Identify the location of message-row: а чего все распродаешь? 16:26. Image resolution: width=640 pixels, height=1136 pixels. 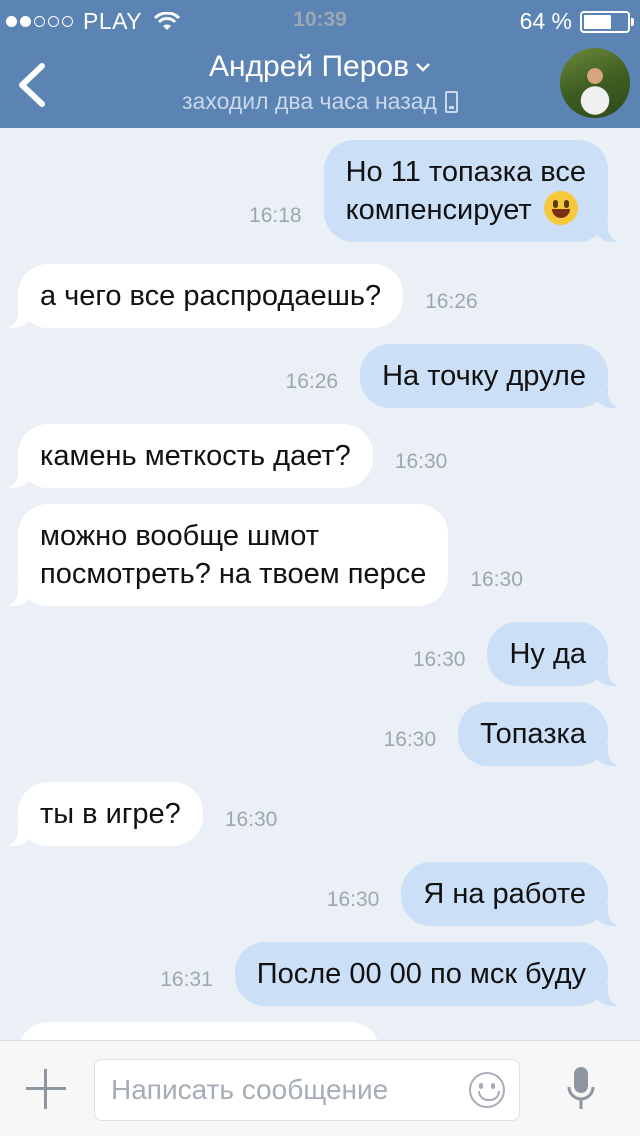
(239, 296).